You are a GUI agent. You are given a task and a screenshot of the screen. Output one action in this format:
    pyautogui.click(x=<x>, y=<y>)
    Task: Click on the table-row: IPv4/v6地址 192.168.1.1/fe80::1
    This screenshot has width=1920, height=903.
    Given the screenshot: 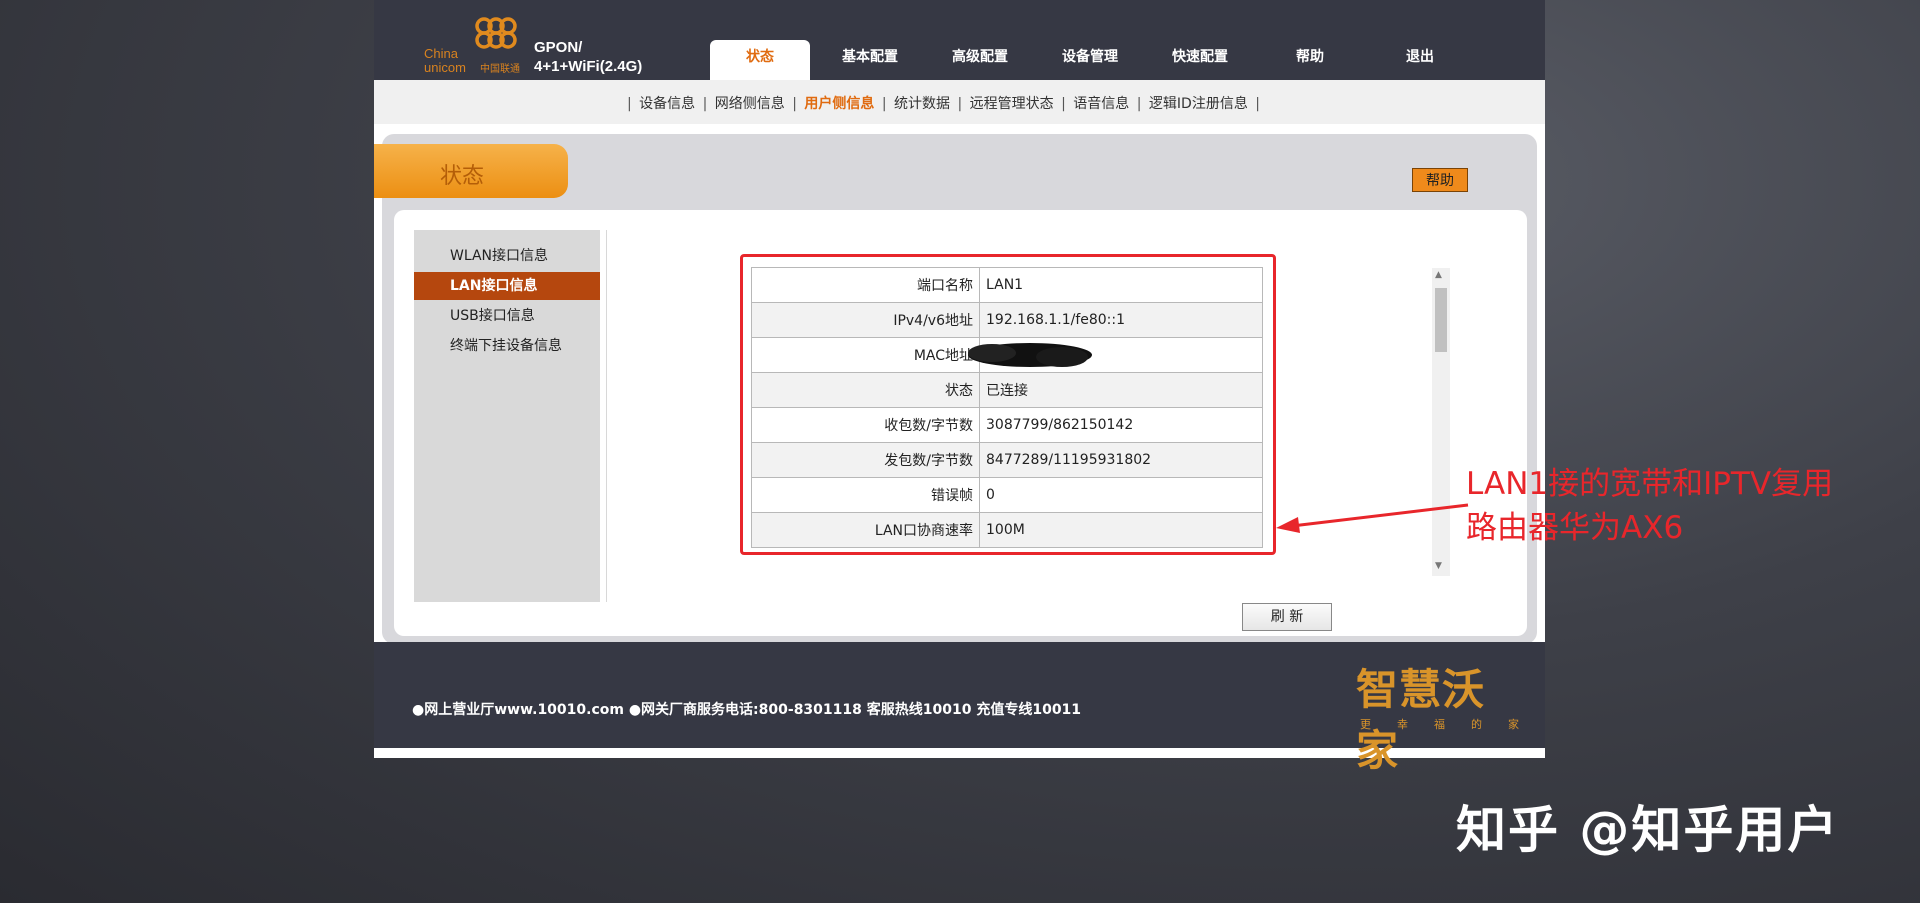 What is the action you would take?
    pyautogui.click(x=1007, y=320)
    